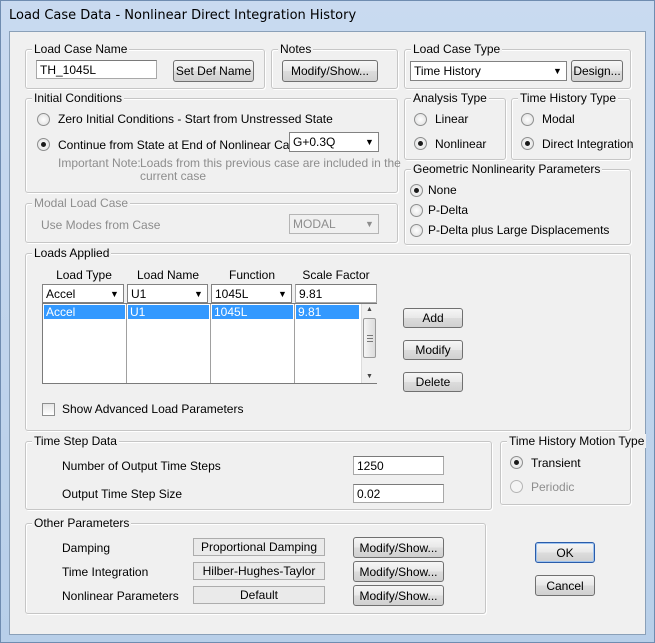 This screenshot has height=643, width=655. What do you see at coordinates (259, 595) in the screenshot?
I see `nonlinear-parameters-value: Default` at bounding box center [259, 595].